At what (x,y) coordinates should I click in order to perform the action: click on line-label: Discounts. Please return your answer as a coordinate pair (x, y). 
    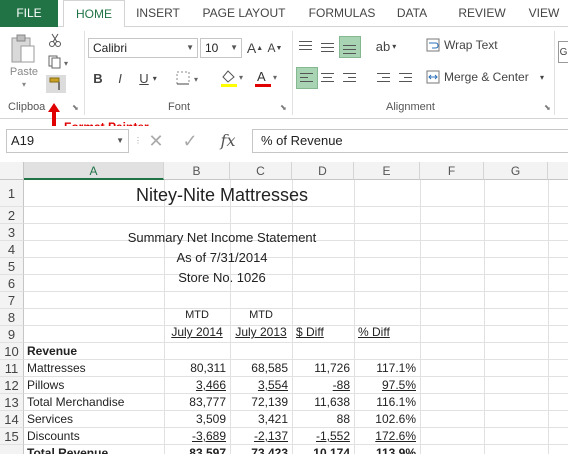
    Looking at the image, I should click on (94, 436).